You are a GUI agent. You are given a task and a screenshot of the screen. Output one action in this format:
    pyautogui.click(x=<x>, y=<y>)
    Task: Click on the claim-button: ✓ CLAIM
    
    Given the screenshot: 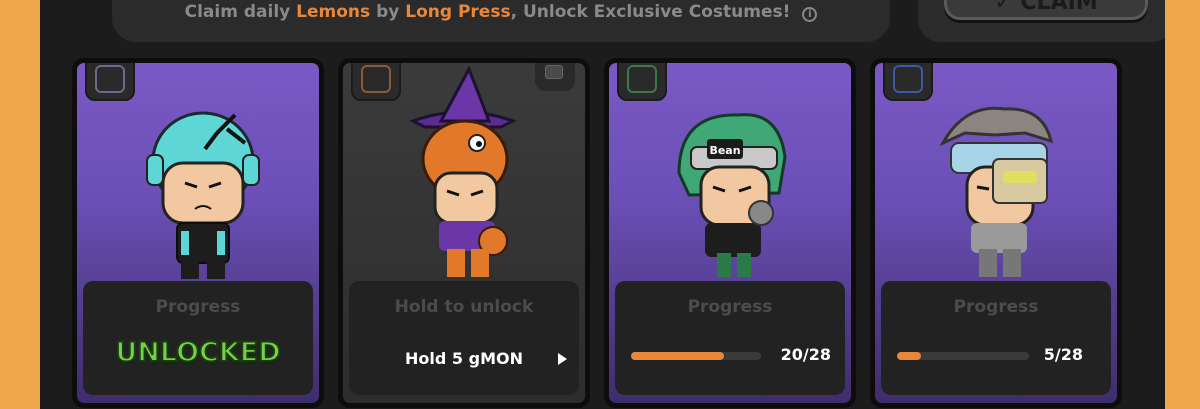 What is the action you would take?
    pyautogui.click(x=1046, y=10)
    